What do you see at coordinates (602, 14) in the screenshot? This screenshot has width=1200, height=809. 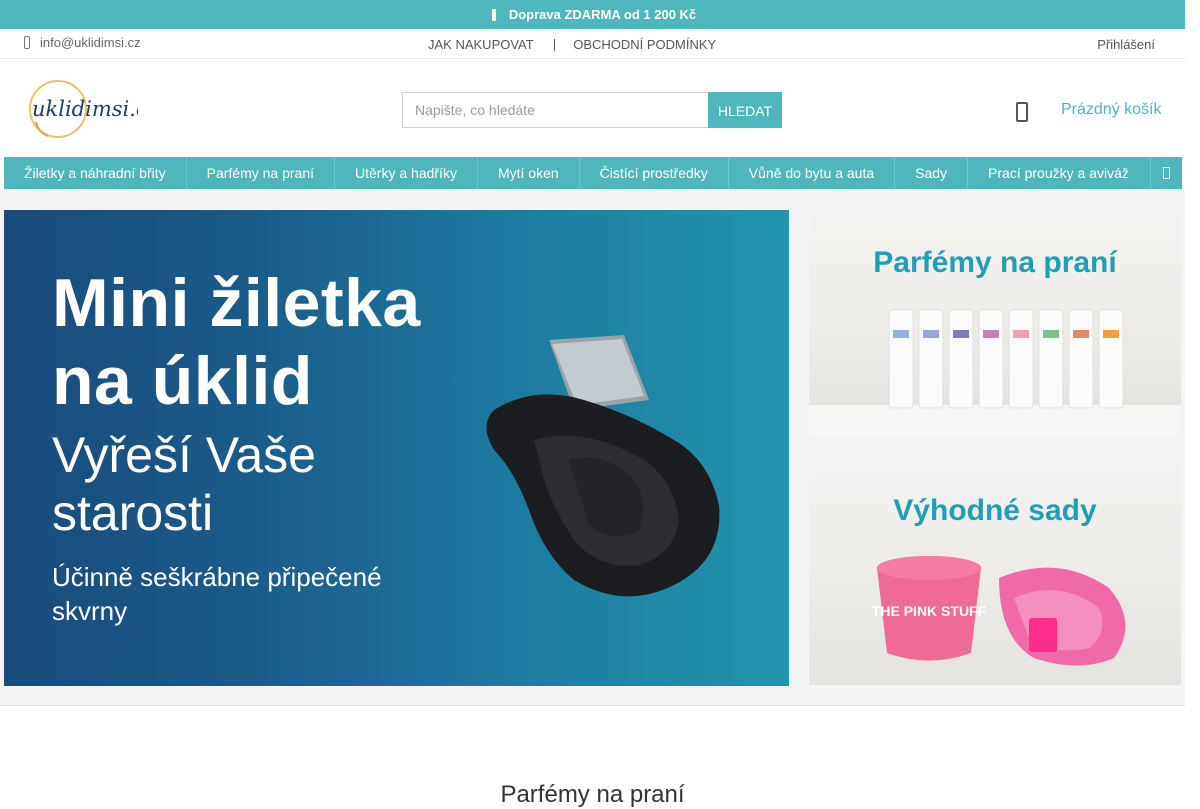 I see `shipping-text: Doprava ZDARMA od 1 200 Kč` at bounding box center [602, 14].